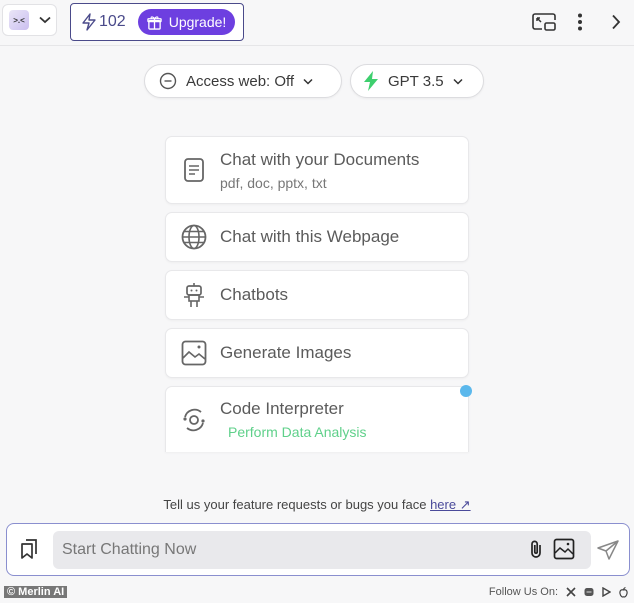  I want to click on chat-composer, so click(318, 549).